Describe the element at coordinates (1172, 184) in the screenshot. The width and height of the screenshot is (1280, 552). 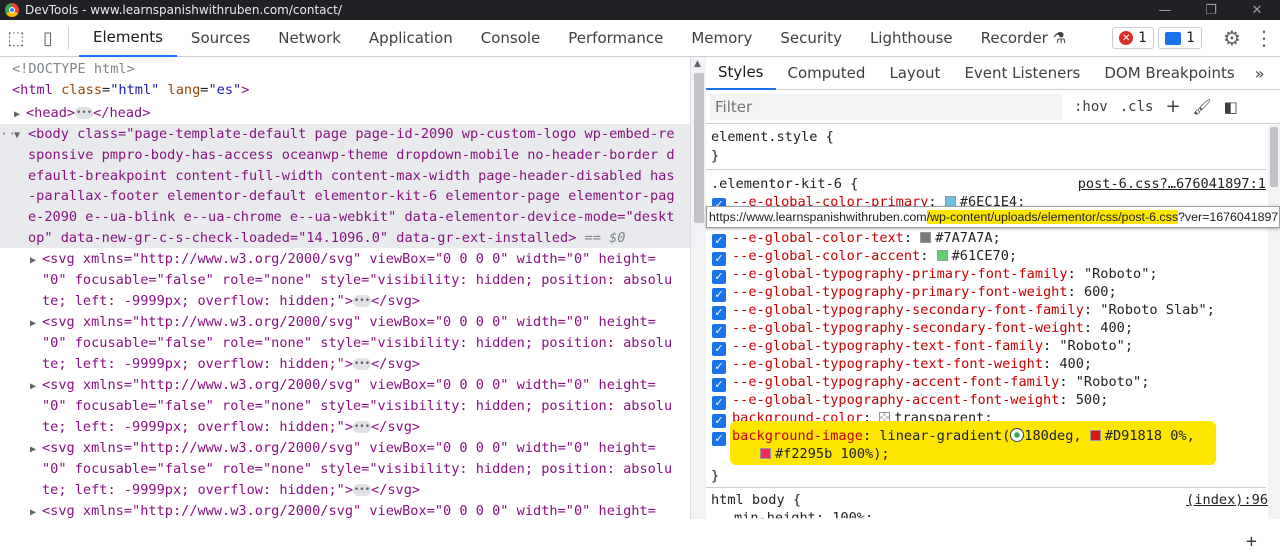
I see `kit-source-link: post-6.css?…676041897:1` at that location.